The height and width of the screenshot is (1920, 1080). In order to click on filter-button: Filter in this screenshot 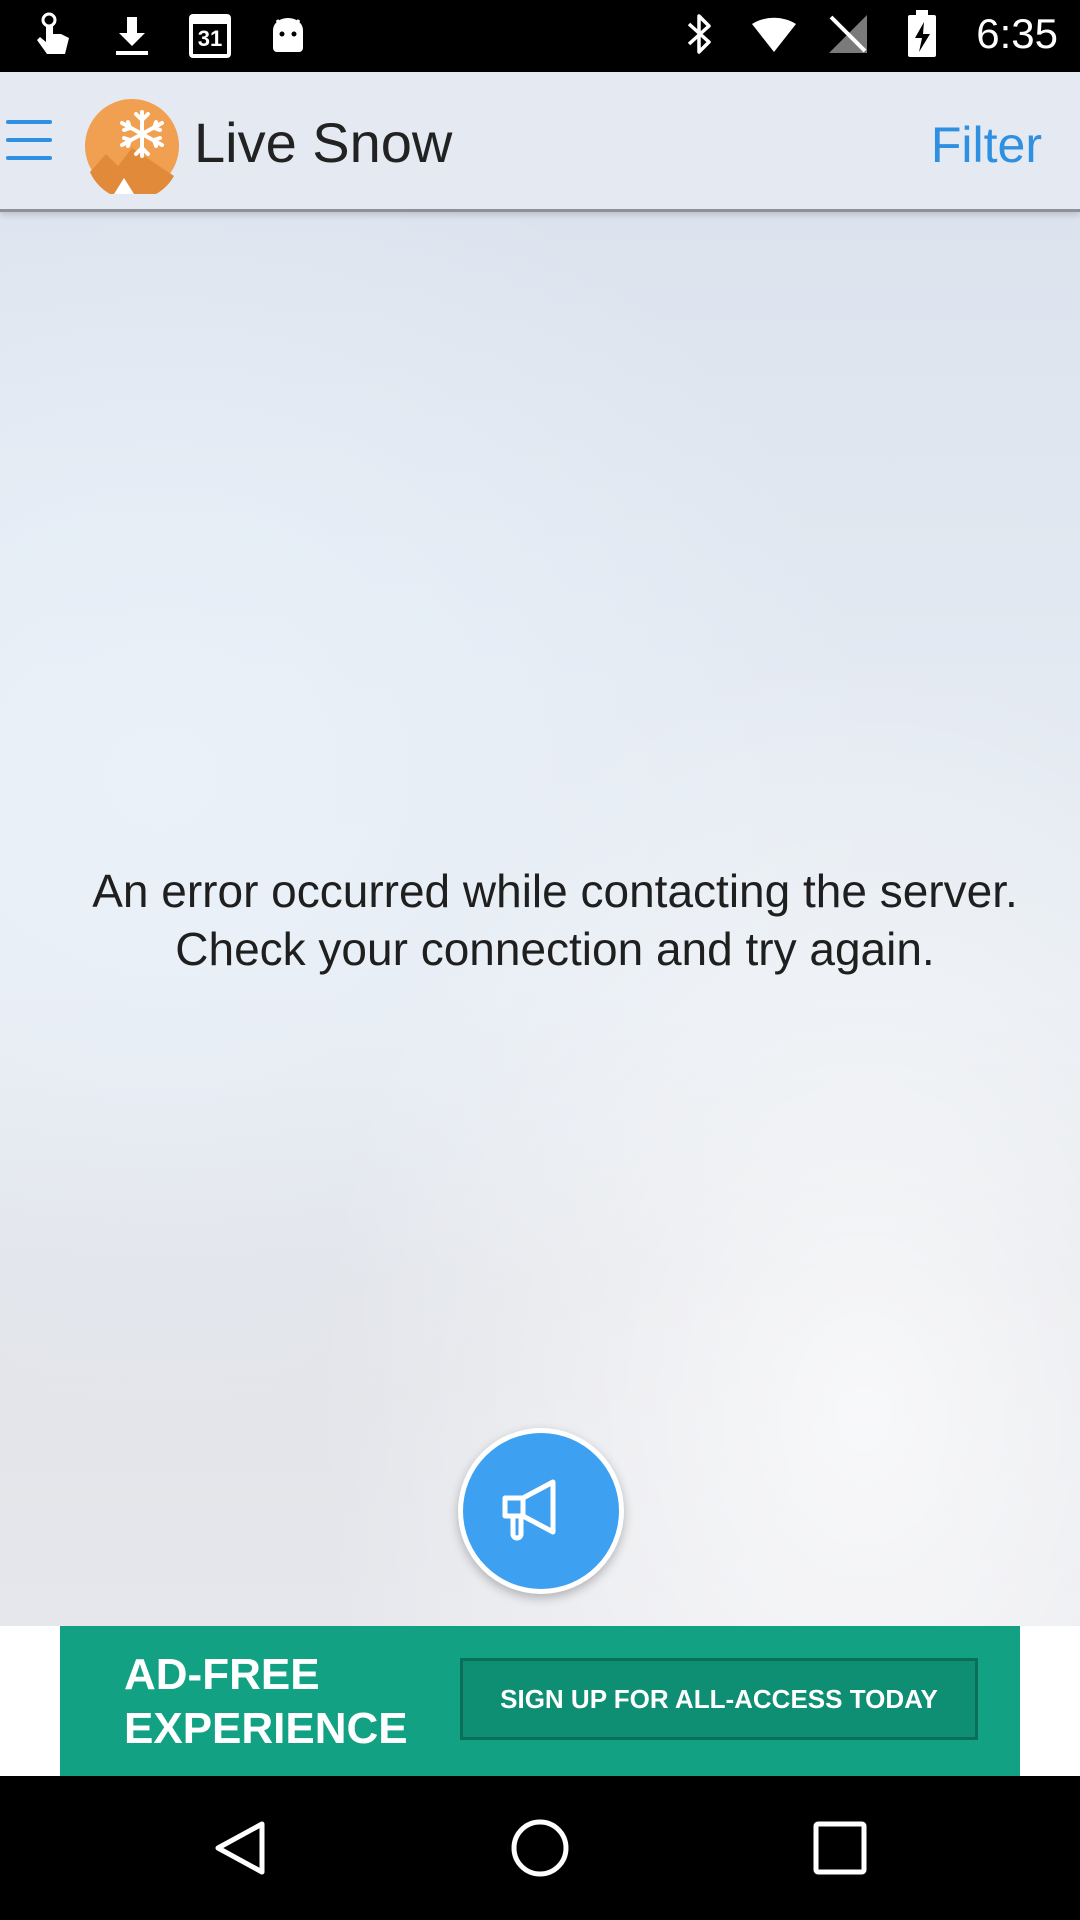, I will do `click(986, 145)`.